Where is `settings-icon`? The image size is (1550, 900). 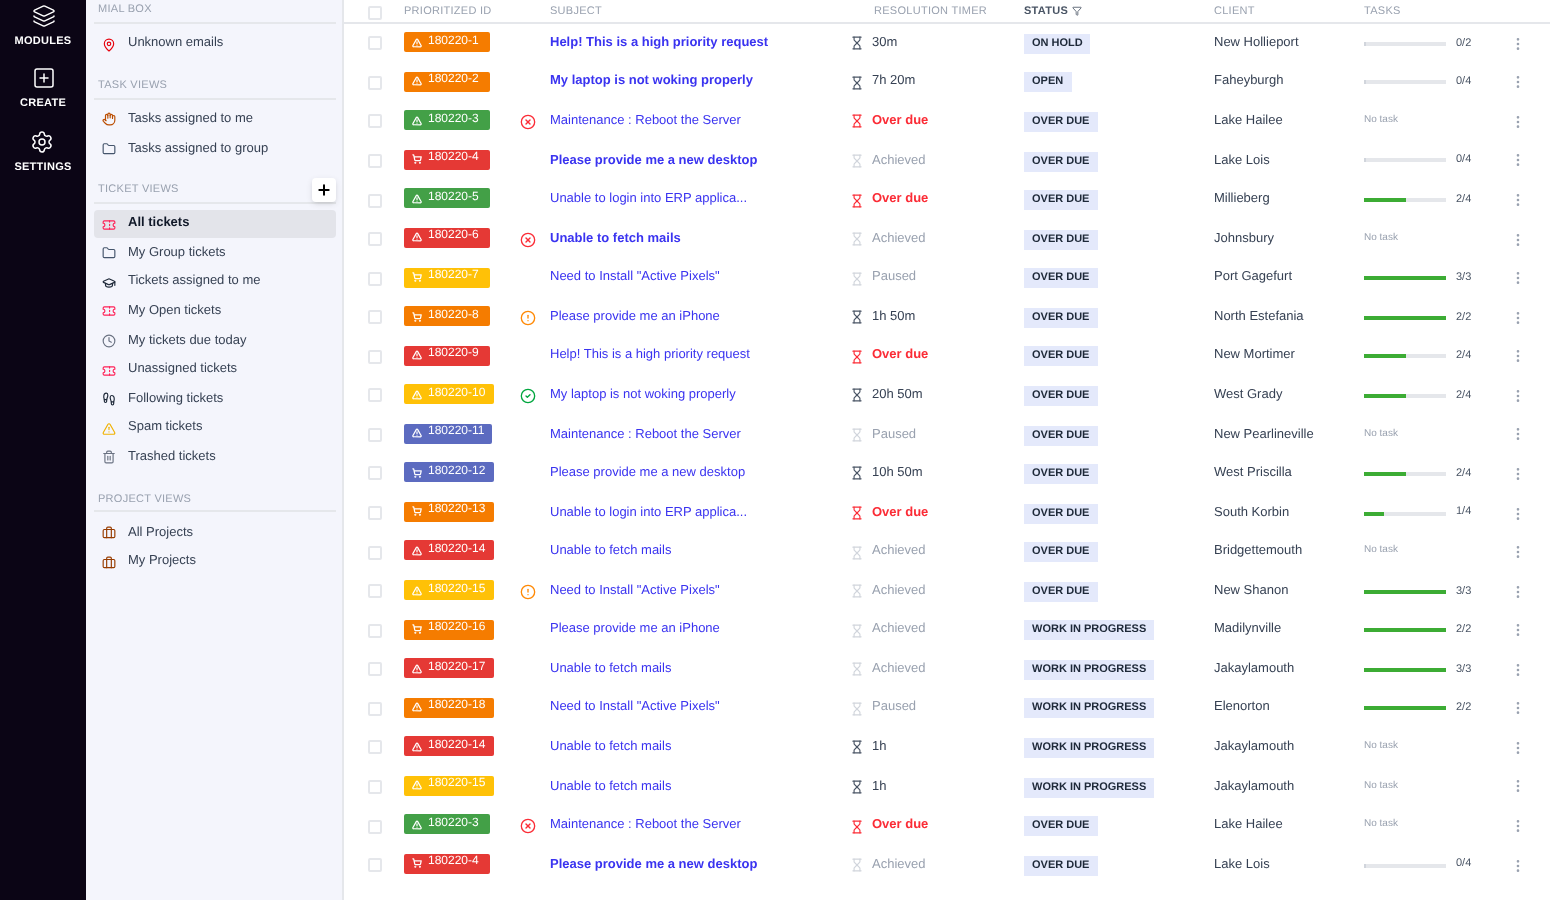
settings-icon is located at coordinates (42, 141).